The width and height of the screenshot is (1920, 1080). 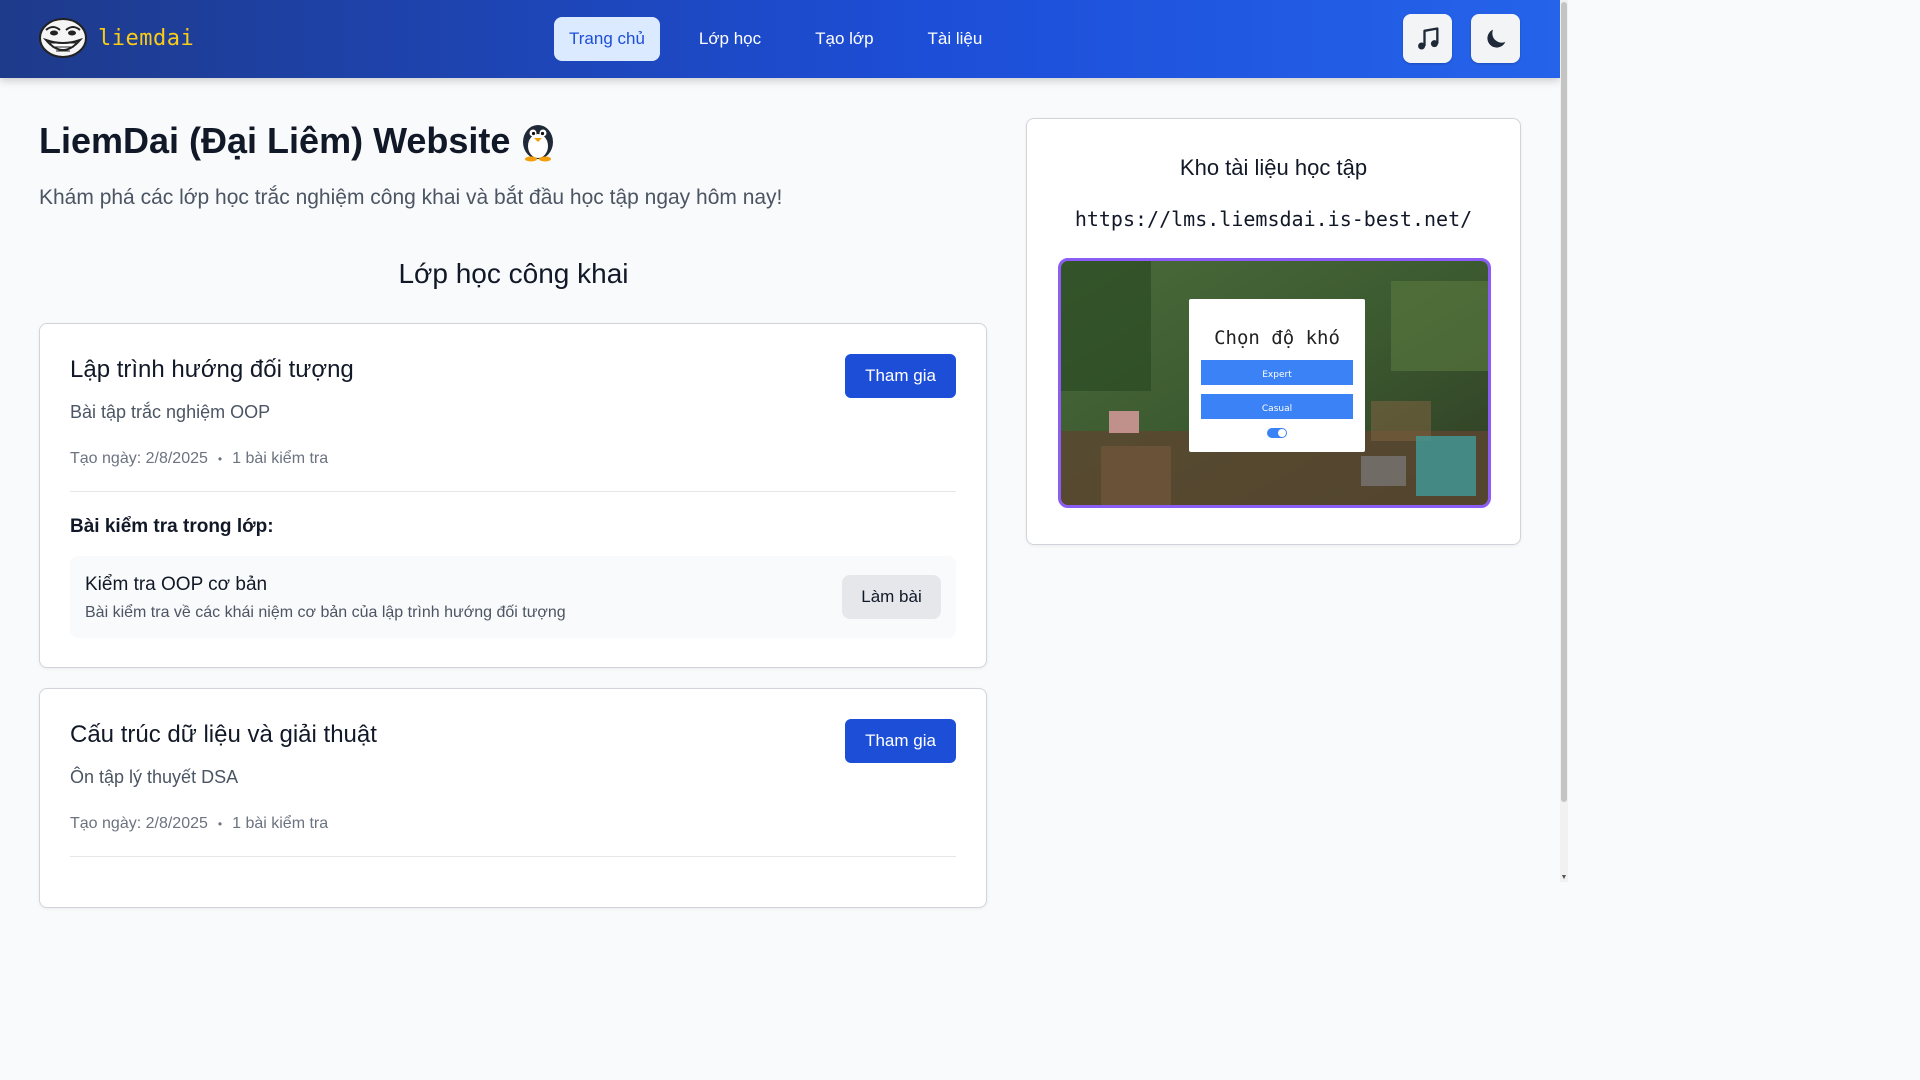 What do you see at coordinates (1273, 219) in the screenshot?
I see `resources-url-link: https://lms.liemsdai.is-best.net/` at bounding box center [1273, 219].